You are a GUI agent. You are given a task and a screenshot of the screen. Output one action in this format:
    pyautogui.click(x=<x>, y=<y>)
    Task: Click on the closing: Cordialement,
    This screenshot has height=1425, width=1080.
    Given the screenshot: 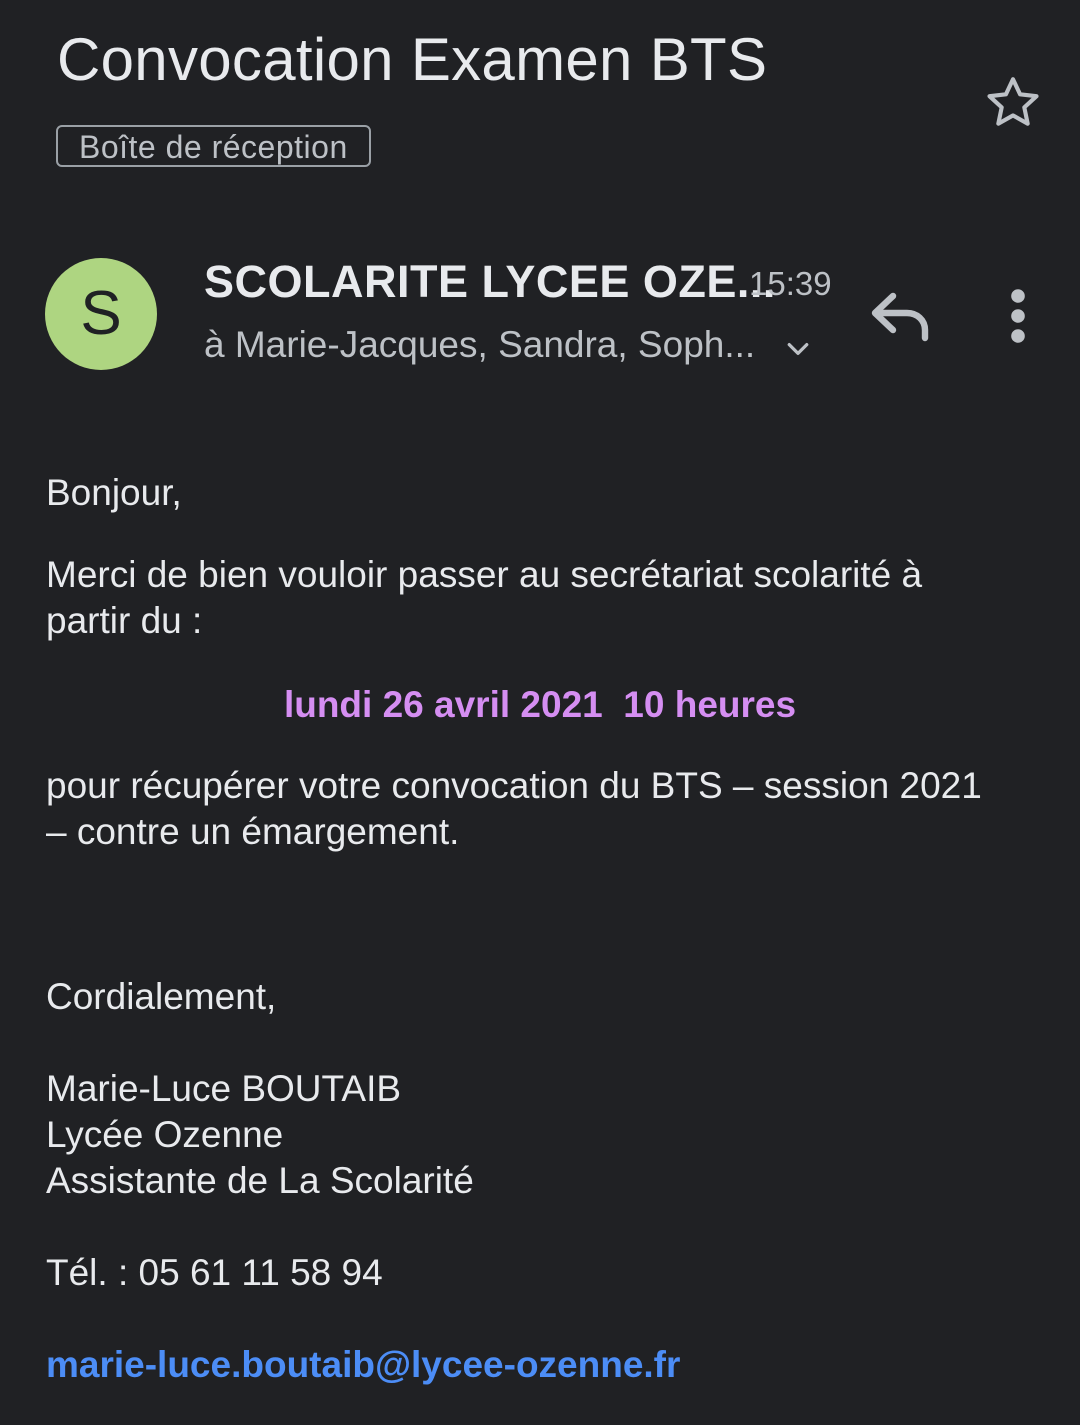 What is the action you would take?
    pyautogui.click(x=161, y=996)
    